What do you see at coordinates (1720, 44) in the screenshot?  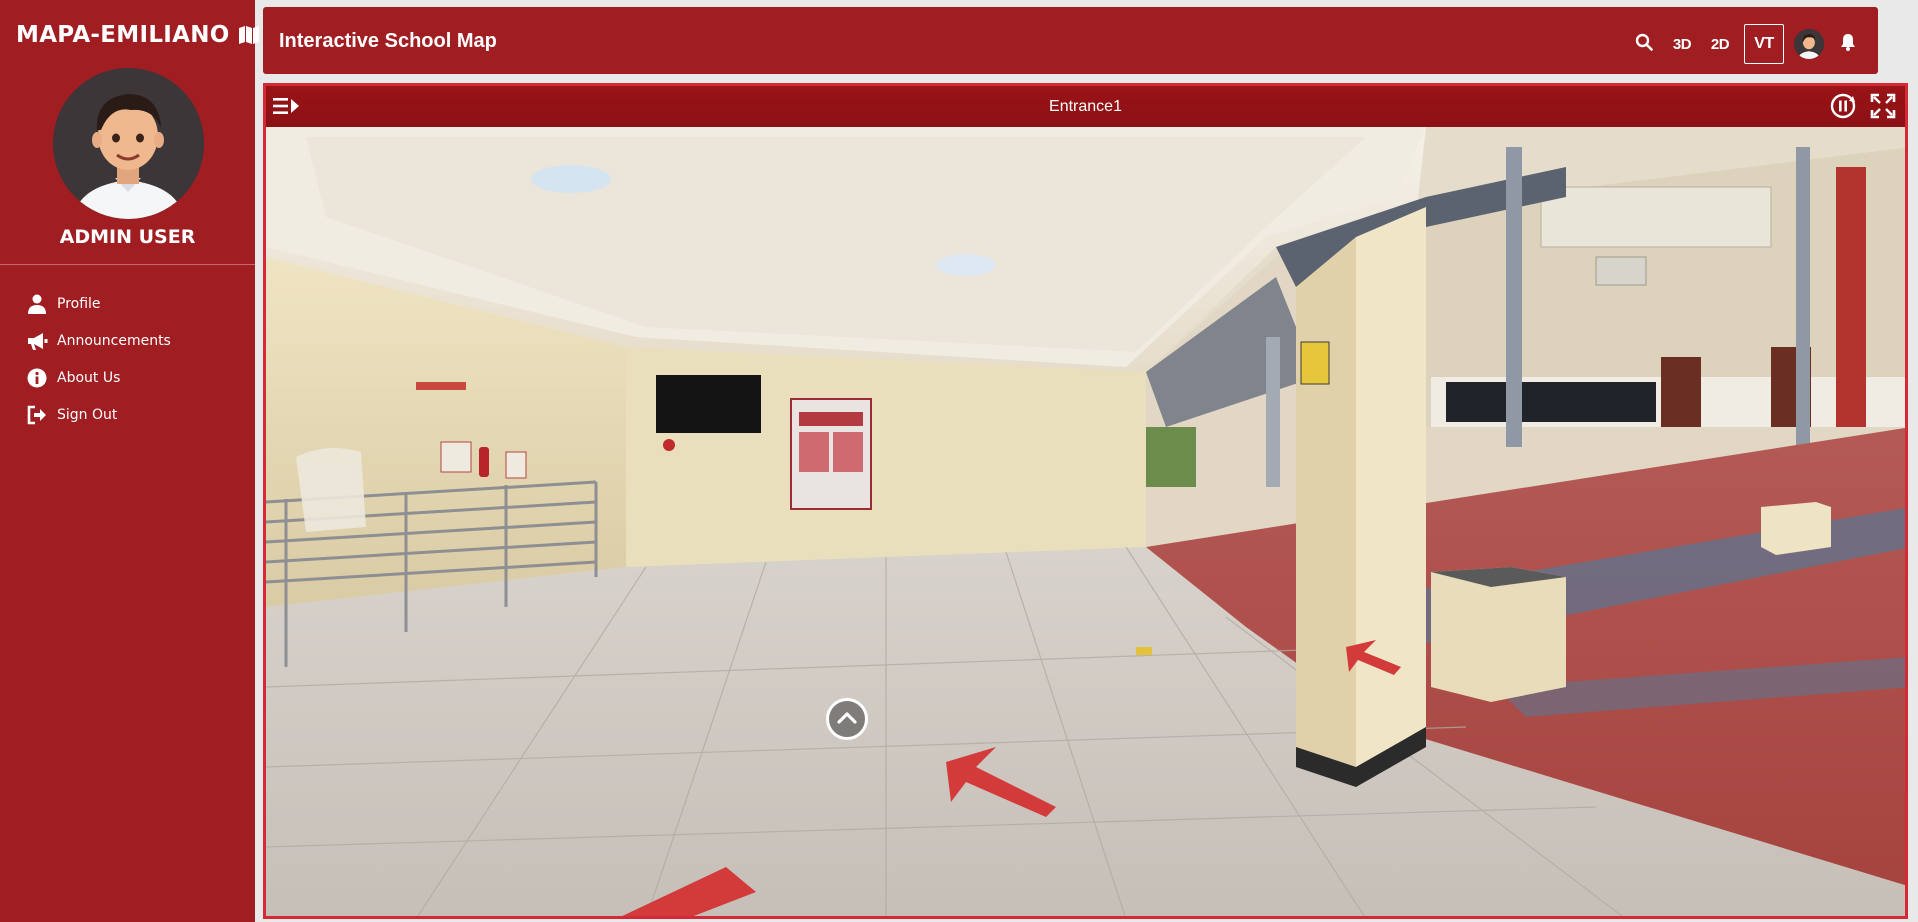 I see `view-2d-button: 2D` at bounding box center [1720, 44].